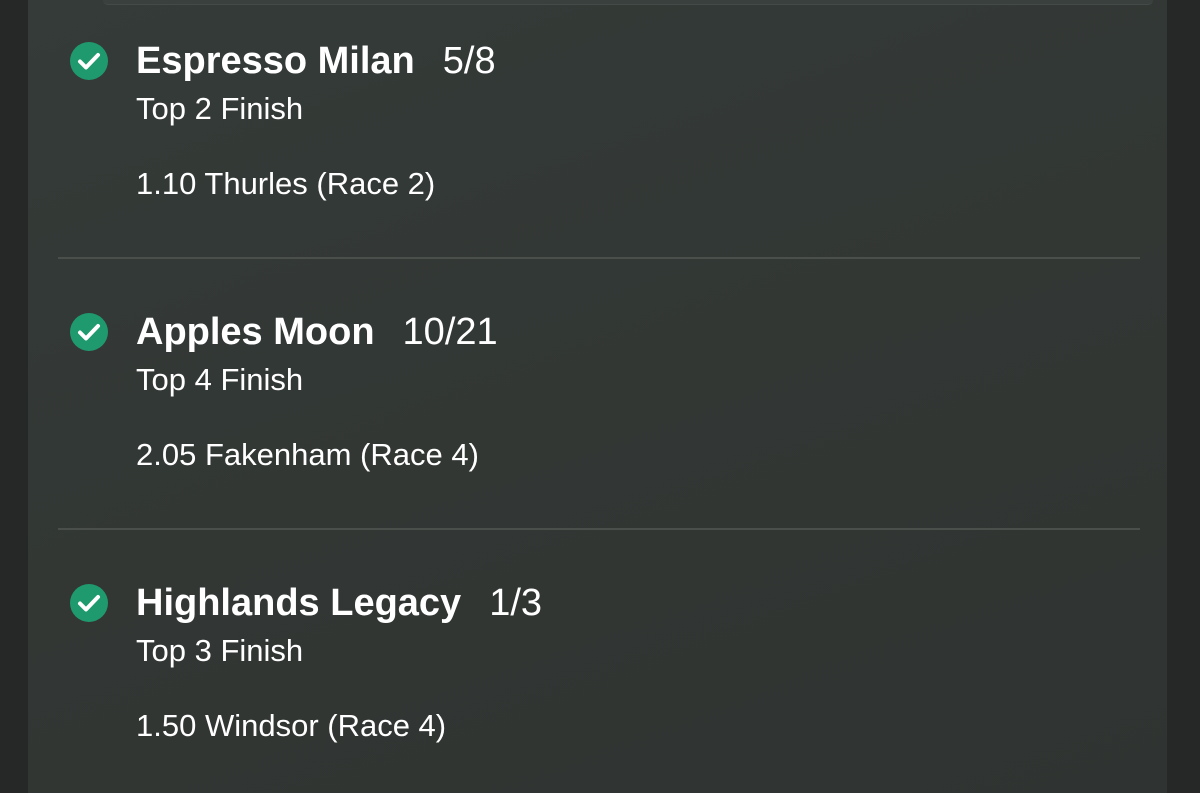  I want to click on race-info: 1.10 Thurles (Race 2), so click(286, 183).